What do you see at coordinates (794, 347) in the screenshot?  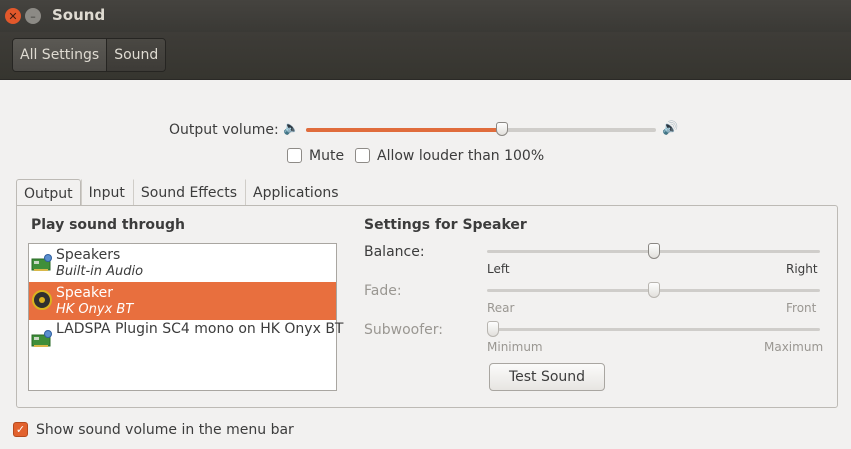 I see `subwoofer-max-label: Maximum` at bounding box center [794, 347].